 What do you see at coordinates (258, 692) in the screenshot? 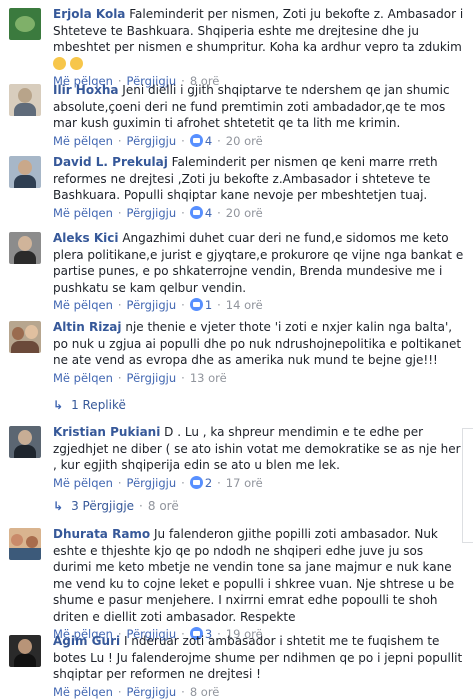
I see `comment-actions: Më pëlqen · Përgjigju · 8 orë` at bounding box center [258, 692].